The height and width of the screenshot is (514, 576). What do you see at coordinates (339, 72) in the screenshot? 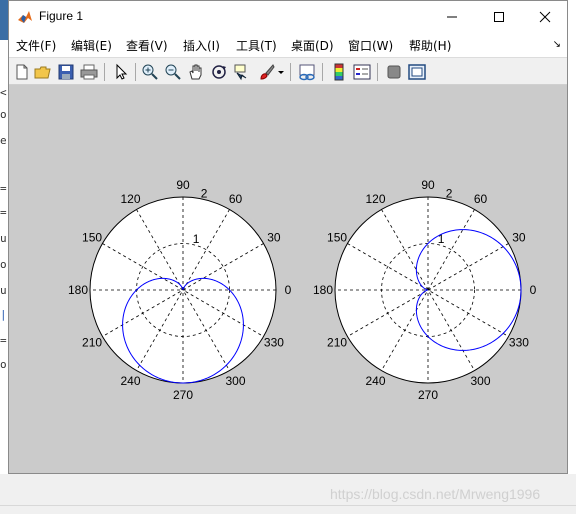
I see `colorbar-icon` at bounding box center [339, 72].